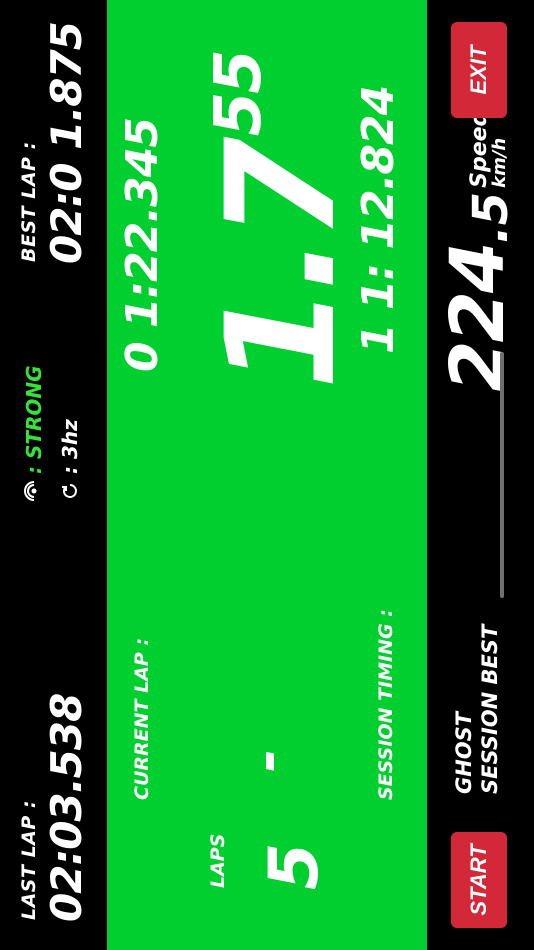 Image resolution: width=534 pixels, height=950 pixels. What do you see at coordinates (142, 245) in the screenshot?
I see `reference-time: 0 1:22.345` at bounding box center [142, 245].